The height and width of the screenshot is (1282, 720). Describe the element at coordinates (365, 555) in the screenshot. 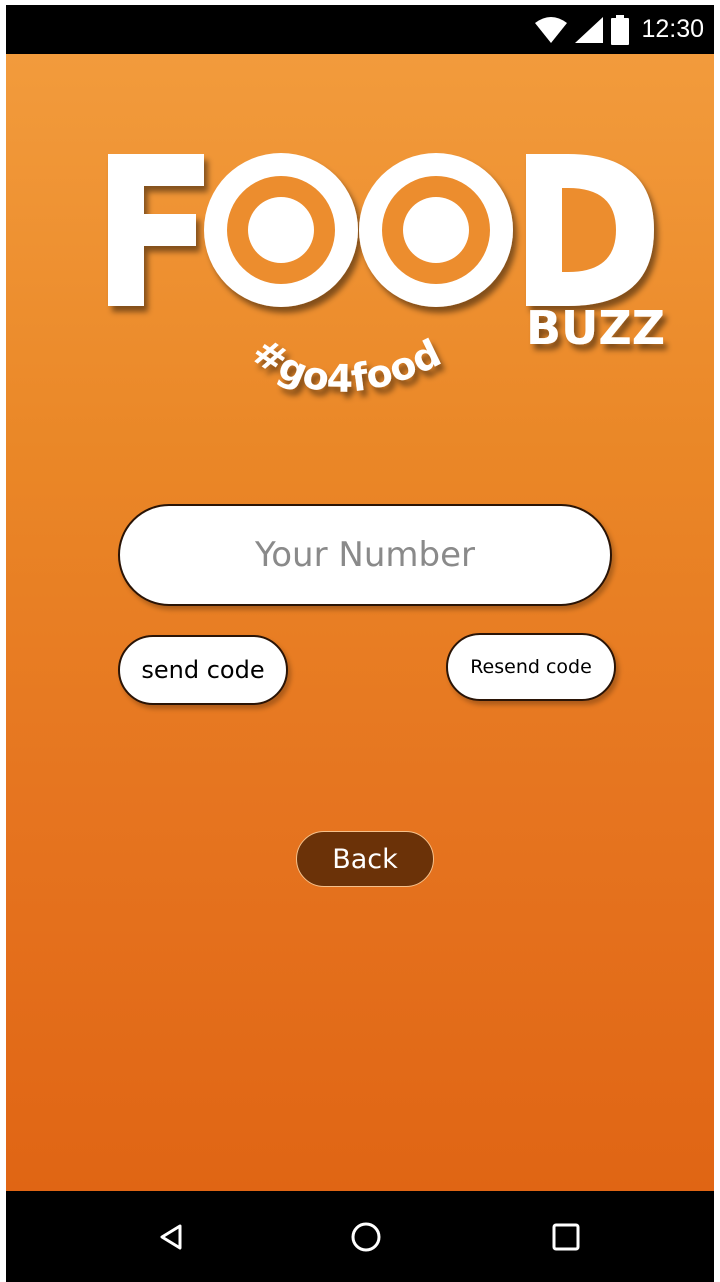

I see `phone-number-input` at that location.